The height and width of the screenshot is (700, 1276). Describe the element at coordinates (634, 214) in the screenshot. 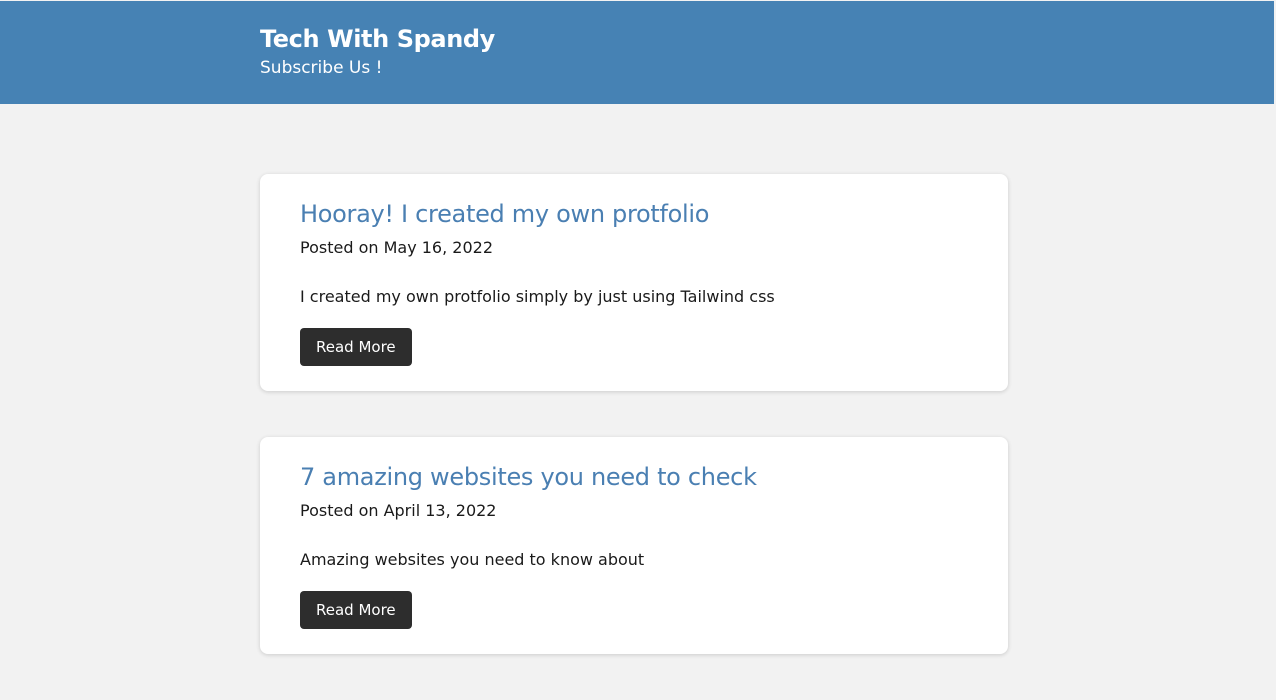

I see `post-title: Hooray! I created my own protfolio` at that location.